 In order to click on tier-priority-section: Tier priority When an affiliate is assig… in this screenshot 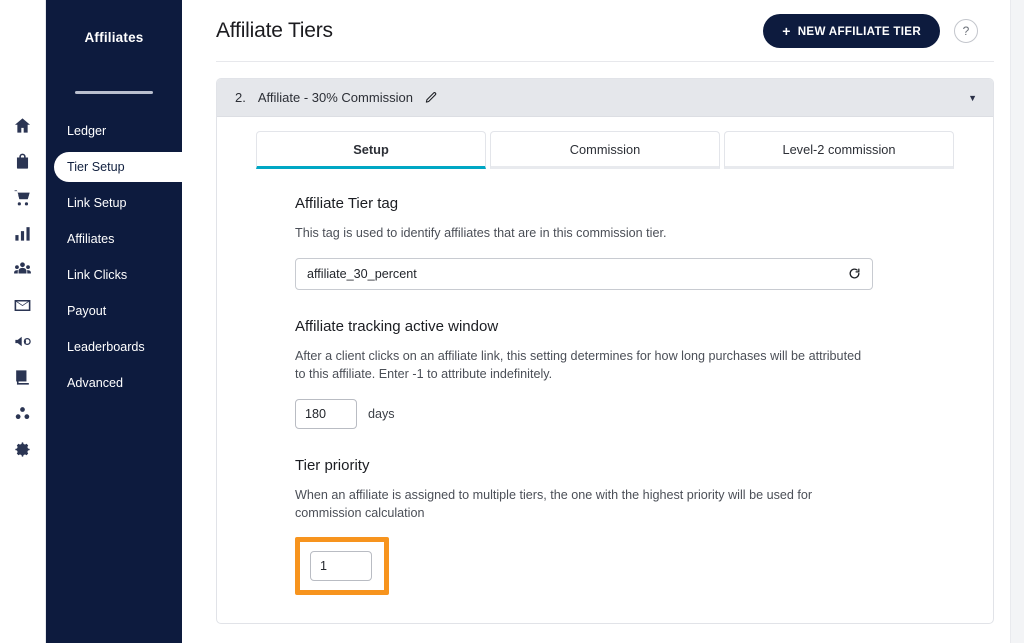, I will do `click(624, 526)`.